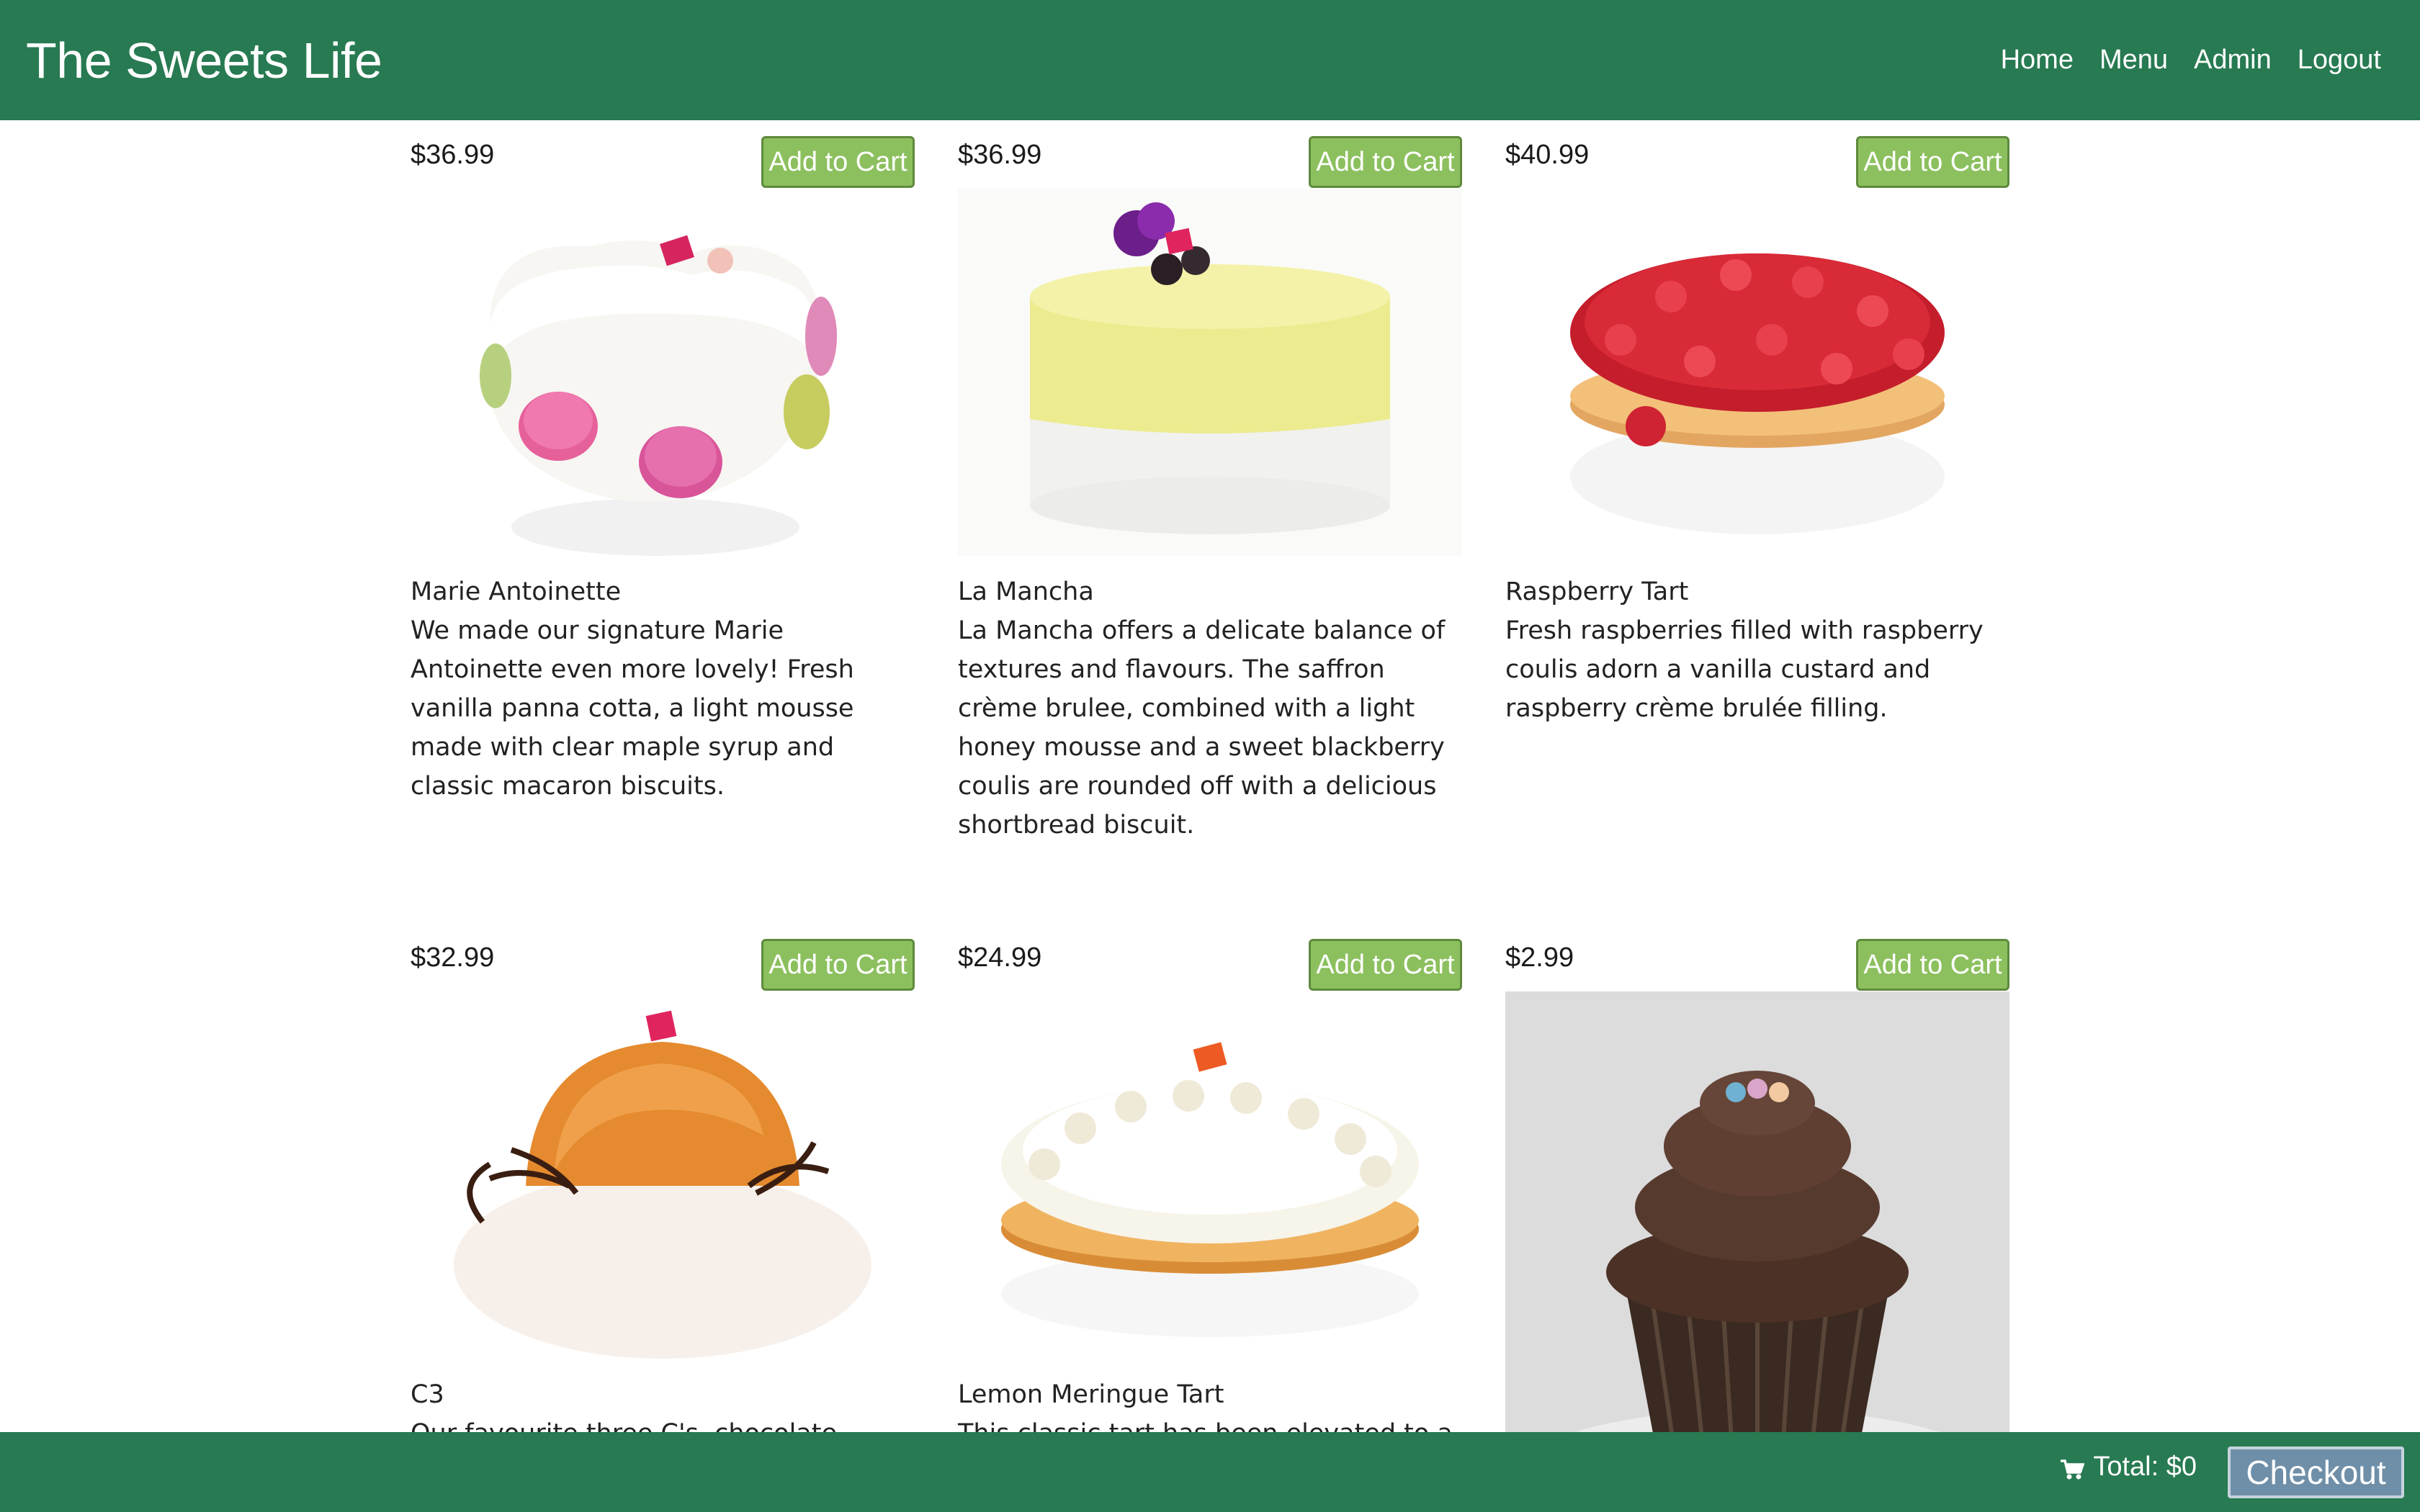 This screenshot has height=1512, width=2420. Describe the element at coordinates (2339, 60) in the screenshot. I see `nav-link-logout: Logout` at that location.